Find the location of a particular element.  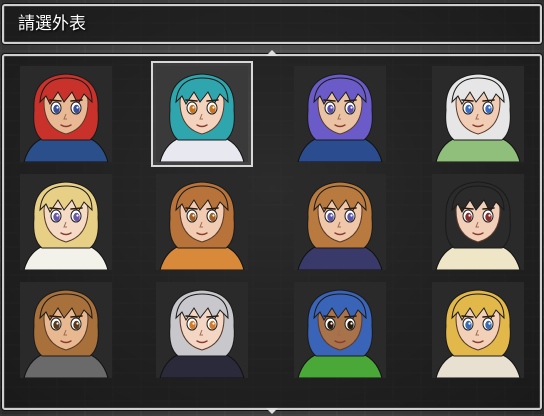

face-option-red-hair-warrior is located at coordinates (66, 114).